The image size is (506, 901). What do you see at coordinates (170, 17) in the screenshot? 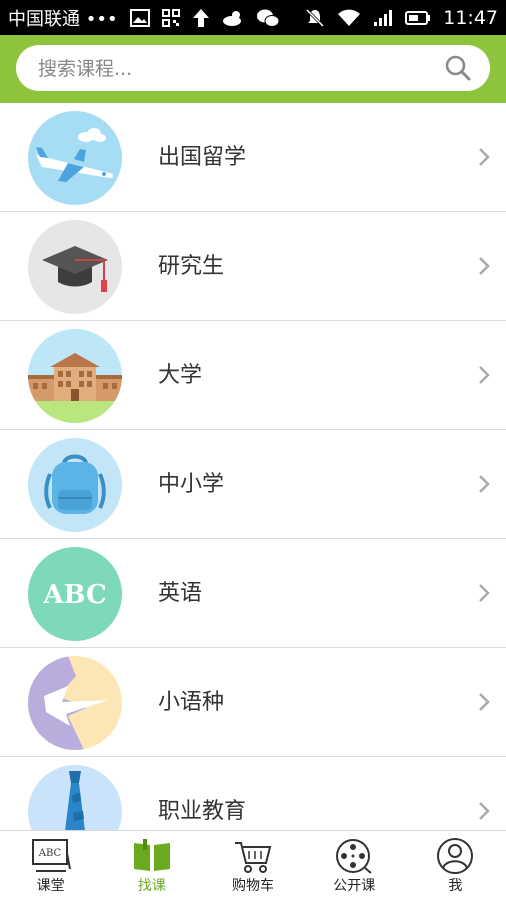
I see `qr-notification-icon` at bounding box center [170, 17].